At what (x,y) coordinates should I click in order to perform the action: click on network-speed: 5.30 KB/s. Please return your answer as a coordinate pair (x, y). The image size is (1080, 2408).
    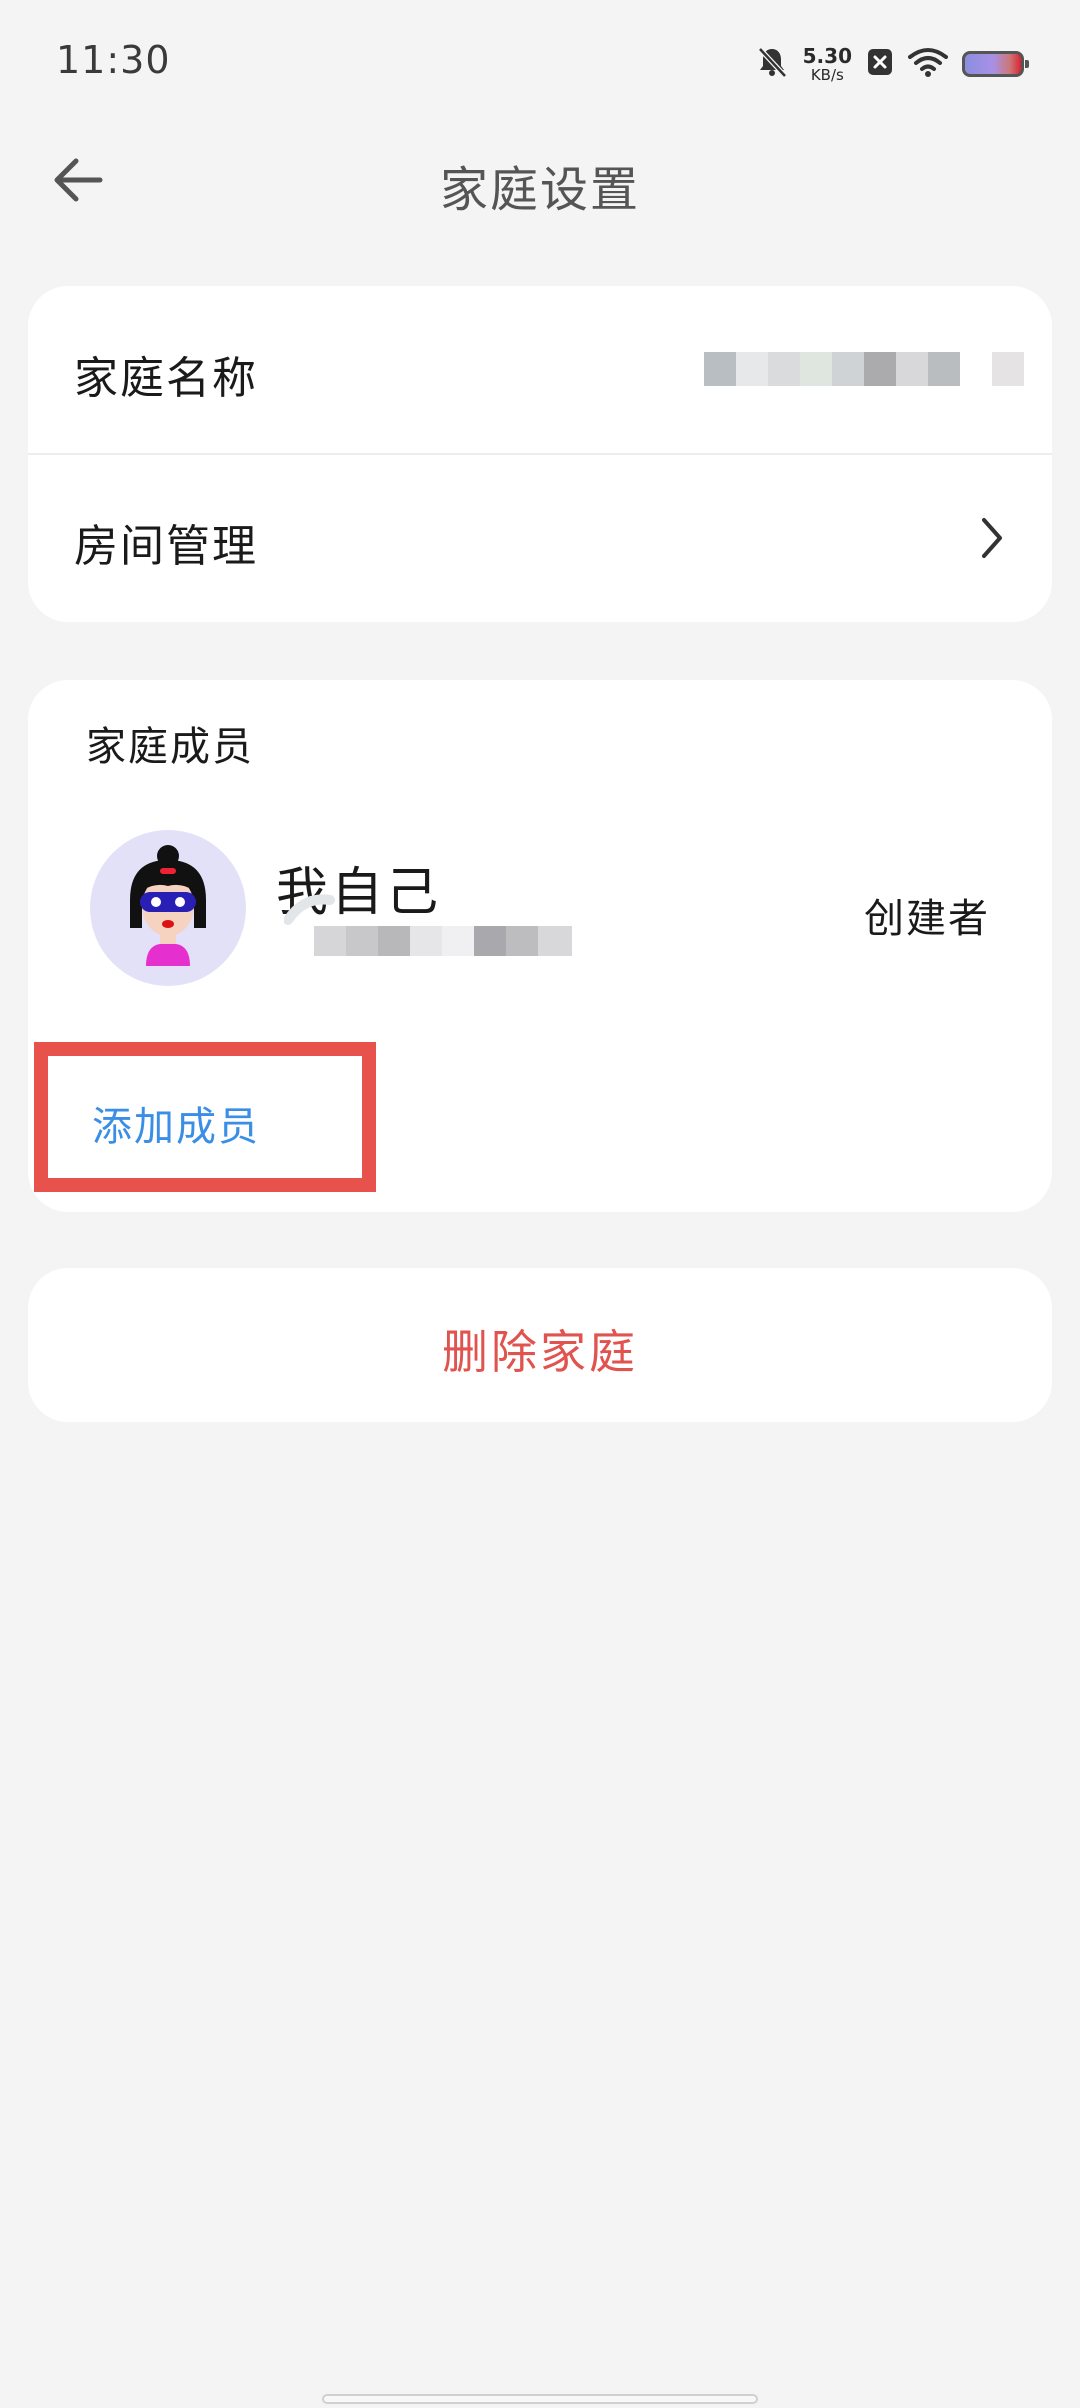
    Looking at the image, I should click on (827, 64).